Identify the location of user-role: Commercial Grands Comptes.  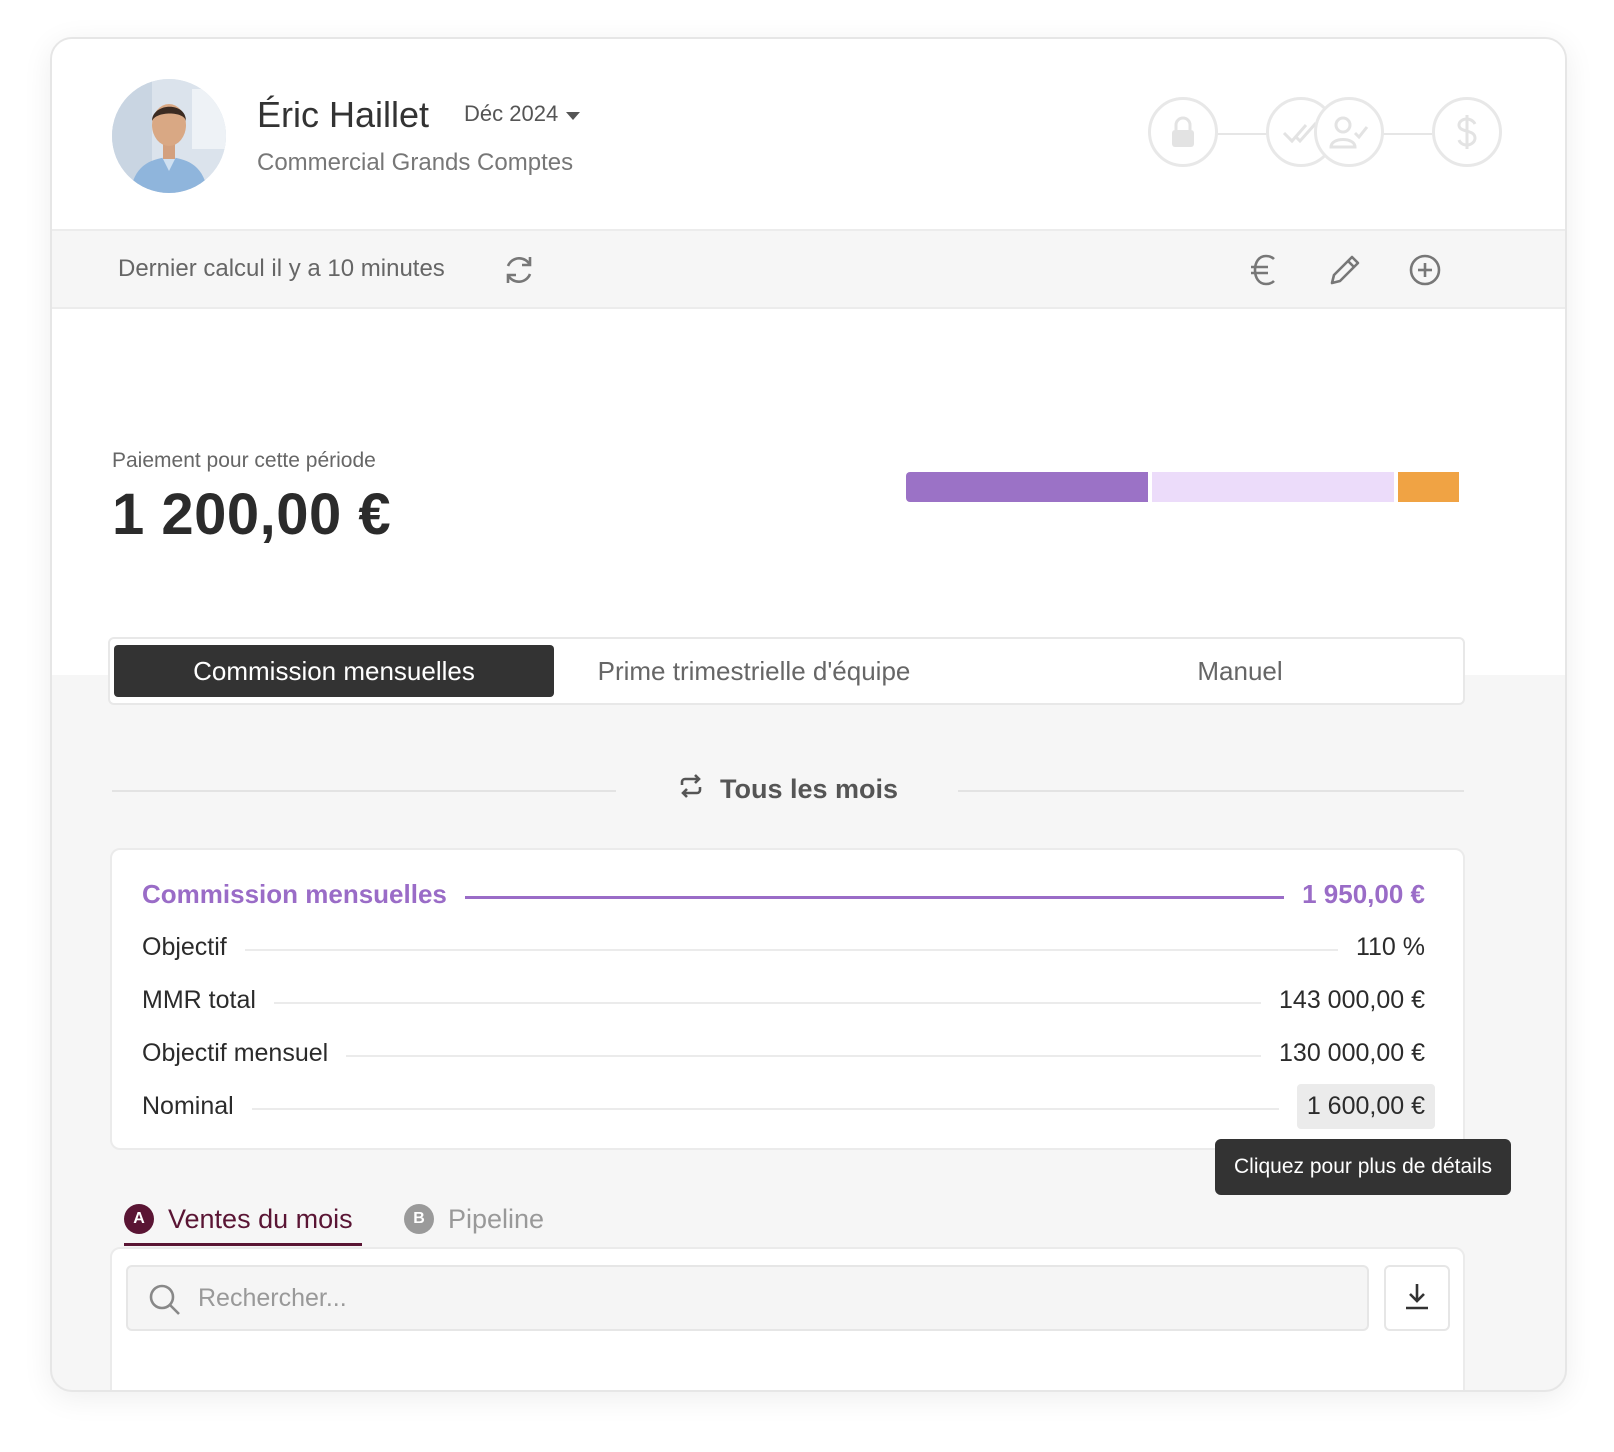
(415, 162).